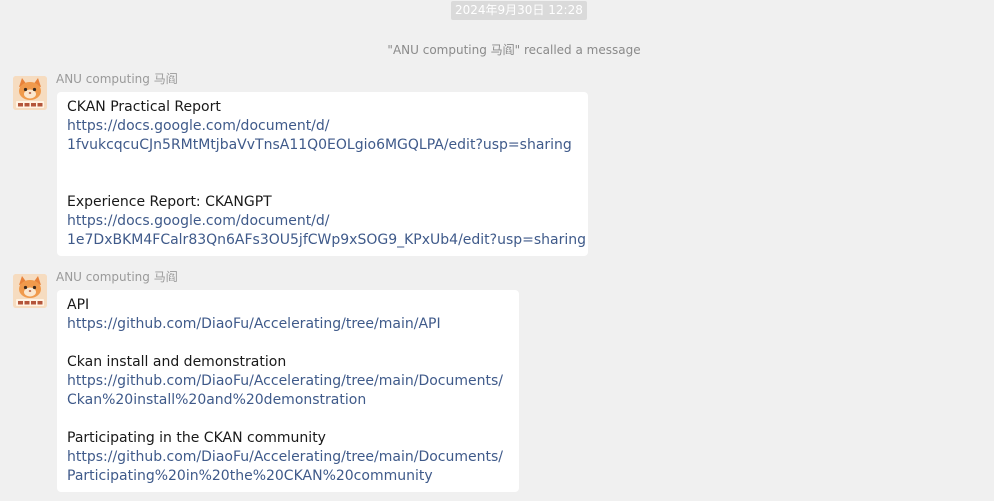 This screenshot has width=994, height=501. I want to click on recall-notice: "ANU computing 马阎" recalled a message, so click(514, 50).